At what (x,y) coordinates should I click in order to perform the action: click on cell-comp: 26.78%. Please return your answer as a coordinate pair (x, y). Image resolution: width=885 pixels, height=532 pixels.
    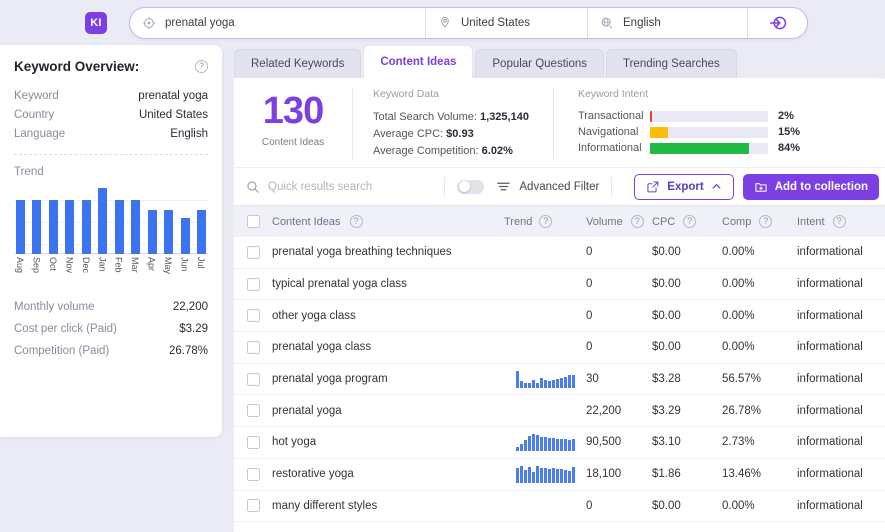
    Looking at the image, I should click on (742, 410).